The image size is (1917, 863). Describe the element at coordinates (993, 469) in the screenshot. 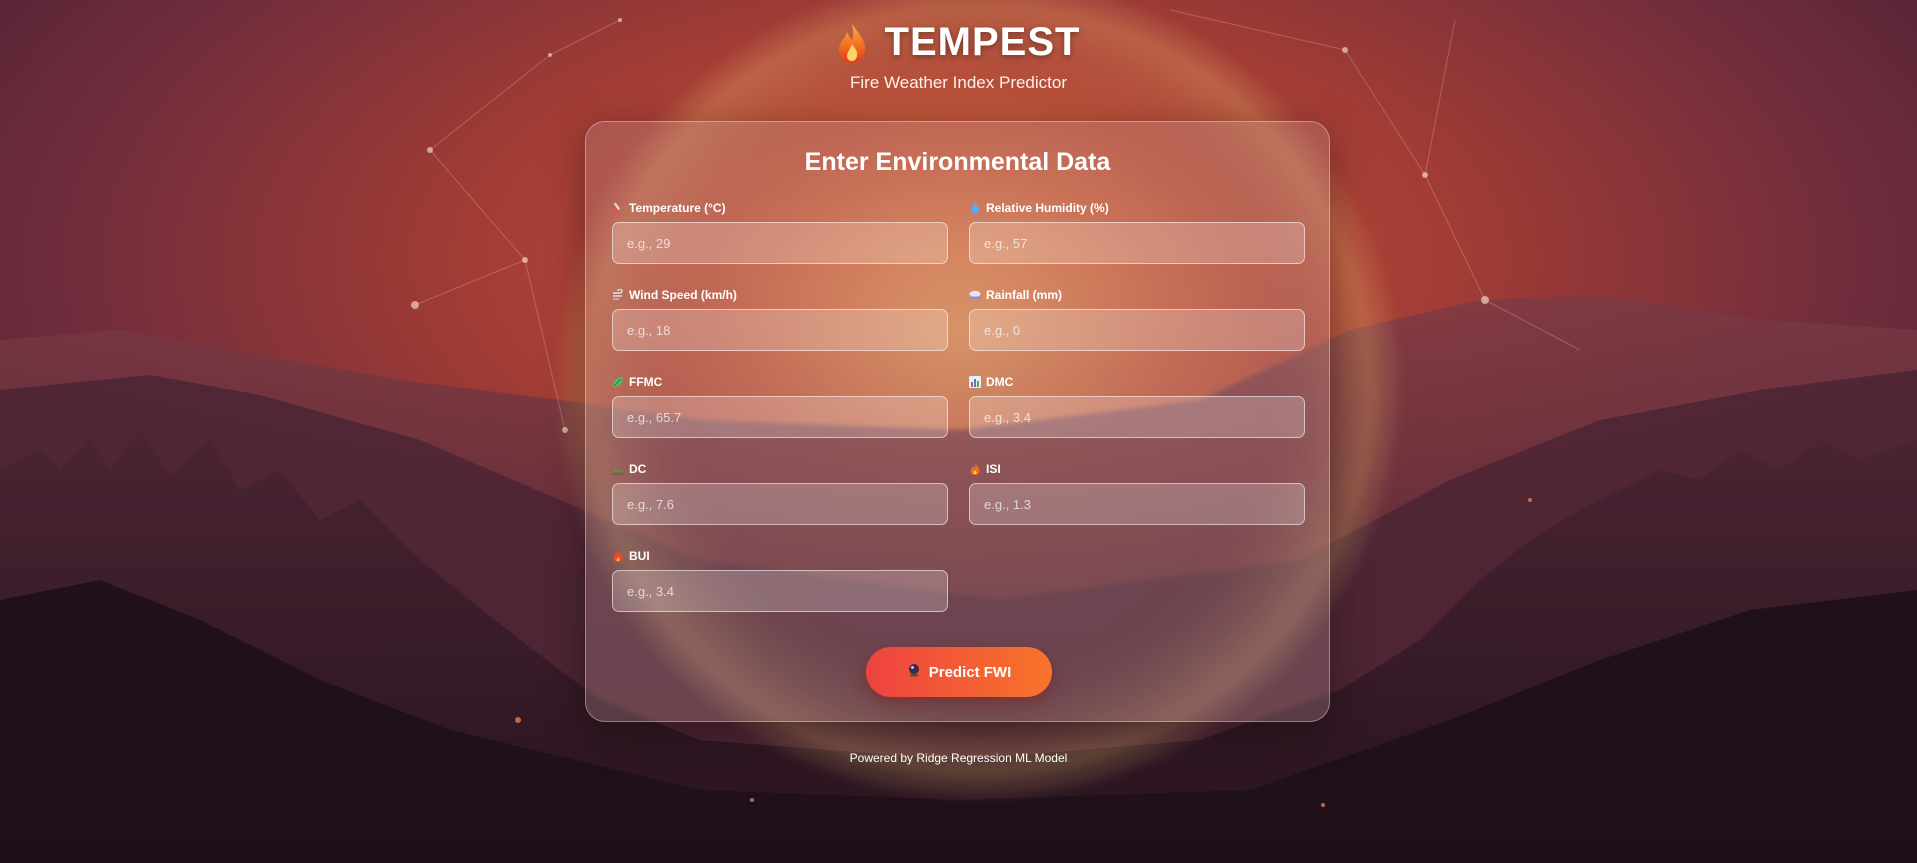

I see `isi-label-text: ISI` at that location.